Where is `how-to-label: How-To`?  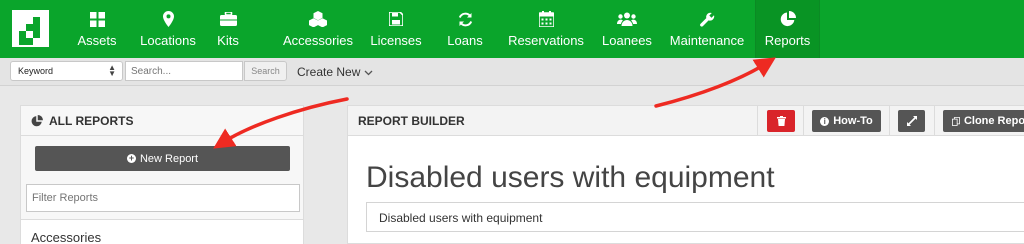 how-to-label: How-To is located at coordinates (853, 121).